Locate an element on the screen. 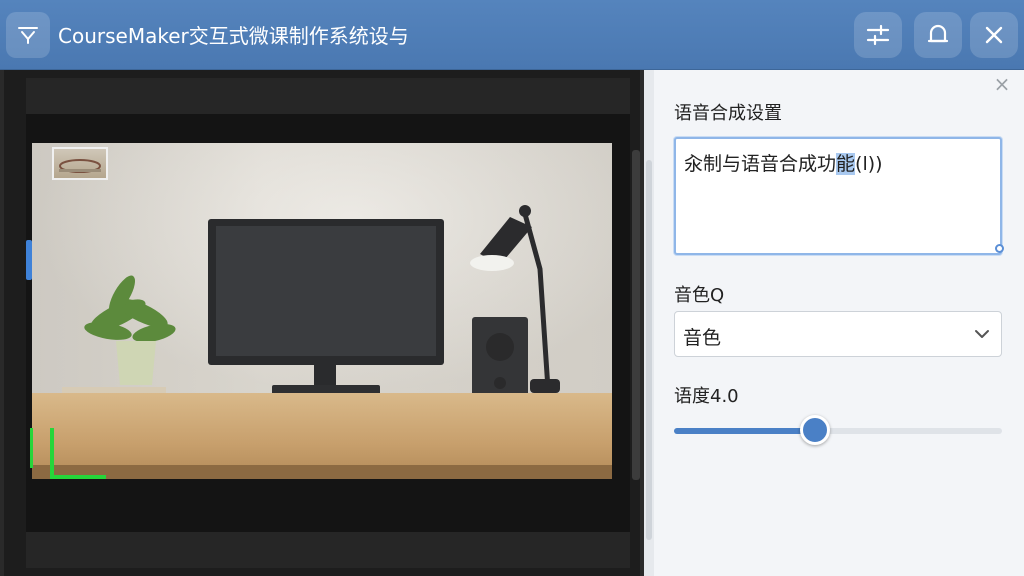 This screenshot has height=576, width=1024. adjust-button is located at coordinates (878, 35).